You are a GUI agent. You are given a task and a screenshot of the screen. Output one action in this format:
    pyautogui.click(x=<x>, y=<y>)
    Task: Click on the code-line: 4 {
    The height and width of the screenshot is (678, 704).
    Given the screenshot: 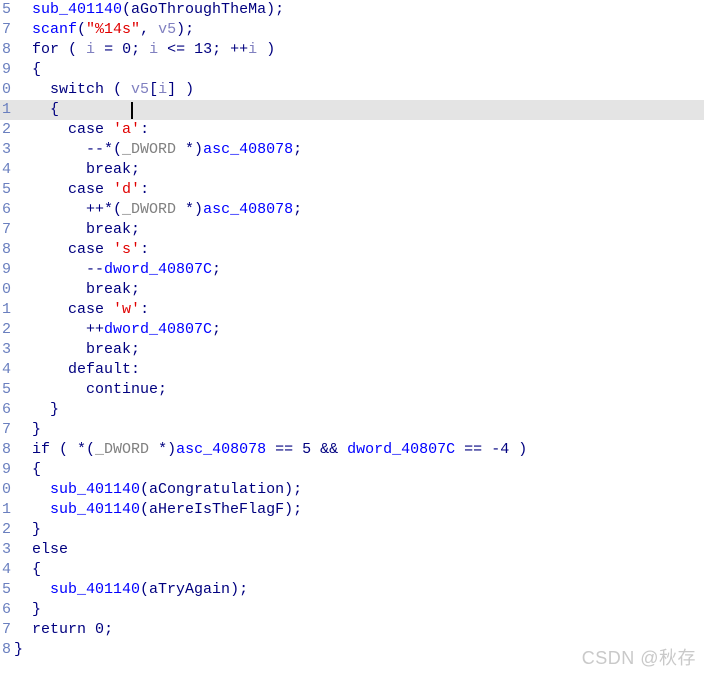 What is the action you would take?
    pyautogui.click(x=352, y=570)
    